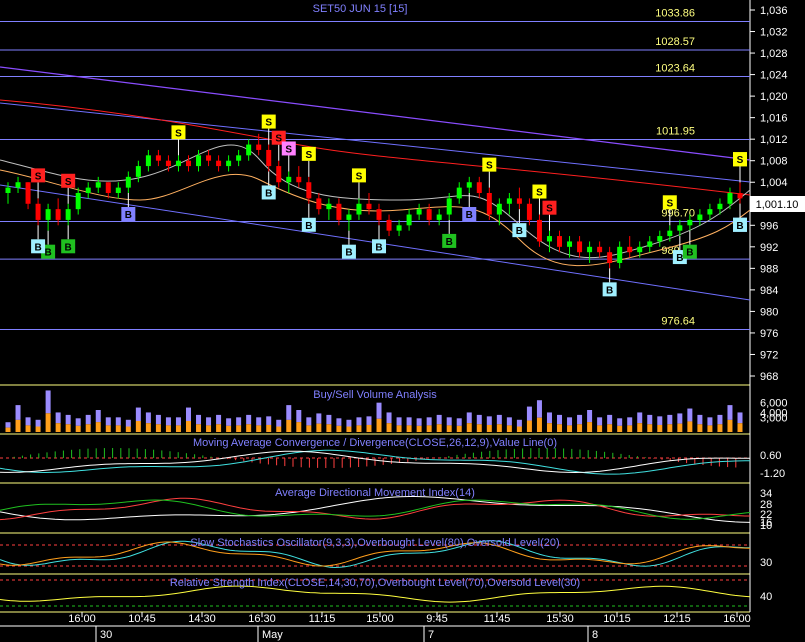 Image resolution: width=805 pixels, height=642 pixels. I want to click on adx-panel-title: Average Directional Movement Index(14), so click(375, 493).